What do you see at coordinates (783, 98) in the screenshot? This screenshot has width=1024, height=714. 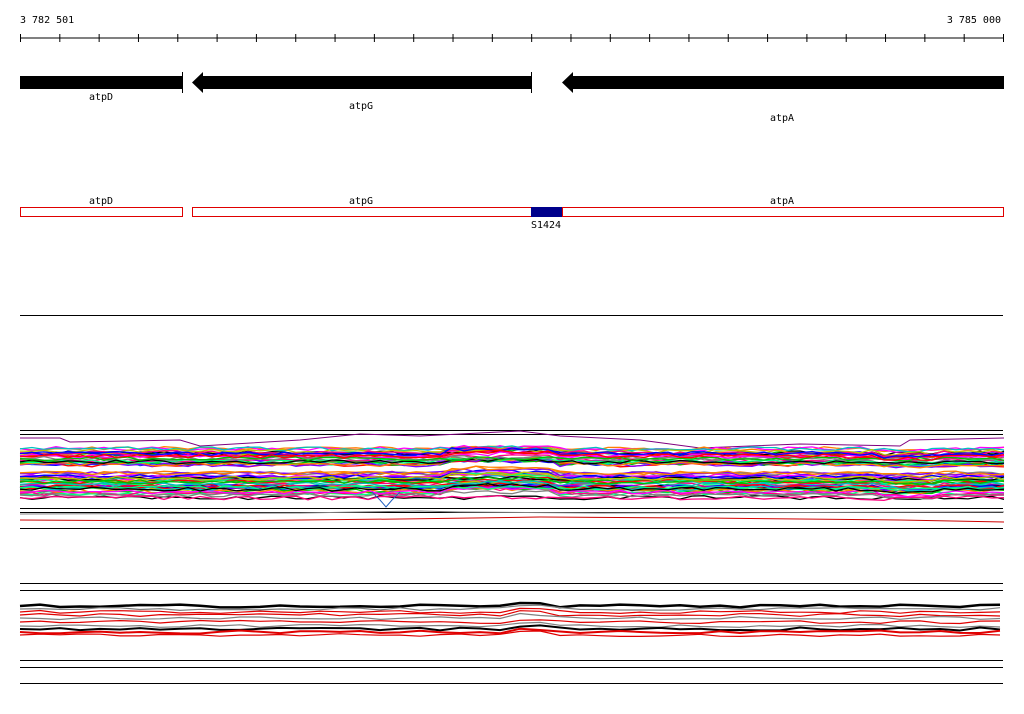 I see `gene-atpA: atpA` at bounding box center [783, 98].